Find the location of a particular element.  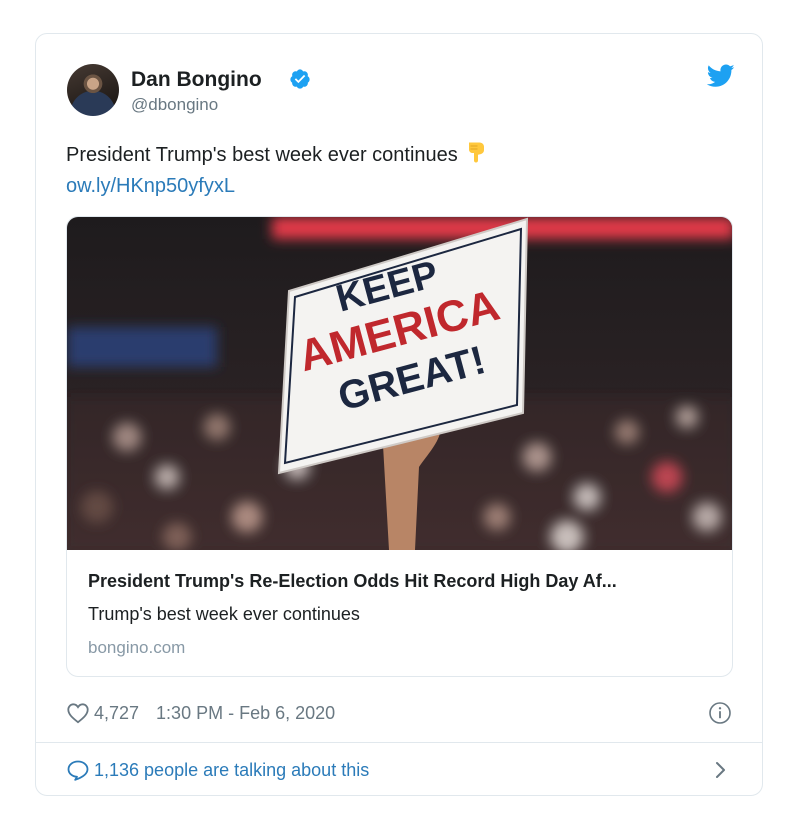

author-name: Dan Bongino is located at coordinates (196, 80).